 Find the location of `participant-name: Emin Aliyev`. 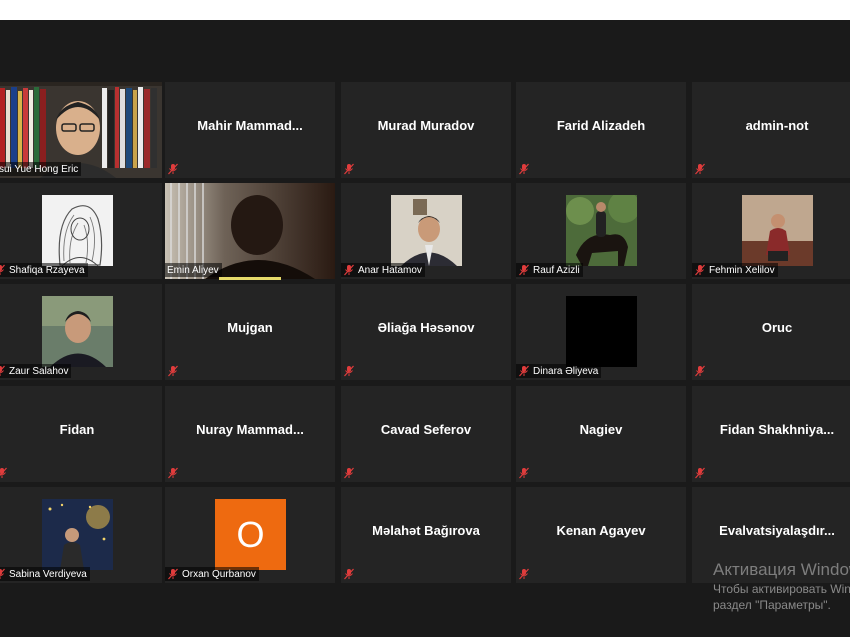

participant-name: Emin Aliyev is located at coordinates (193, 270).